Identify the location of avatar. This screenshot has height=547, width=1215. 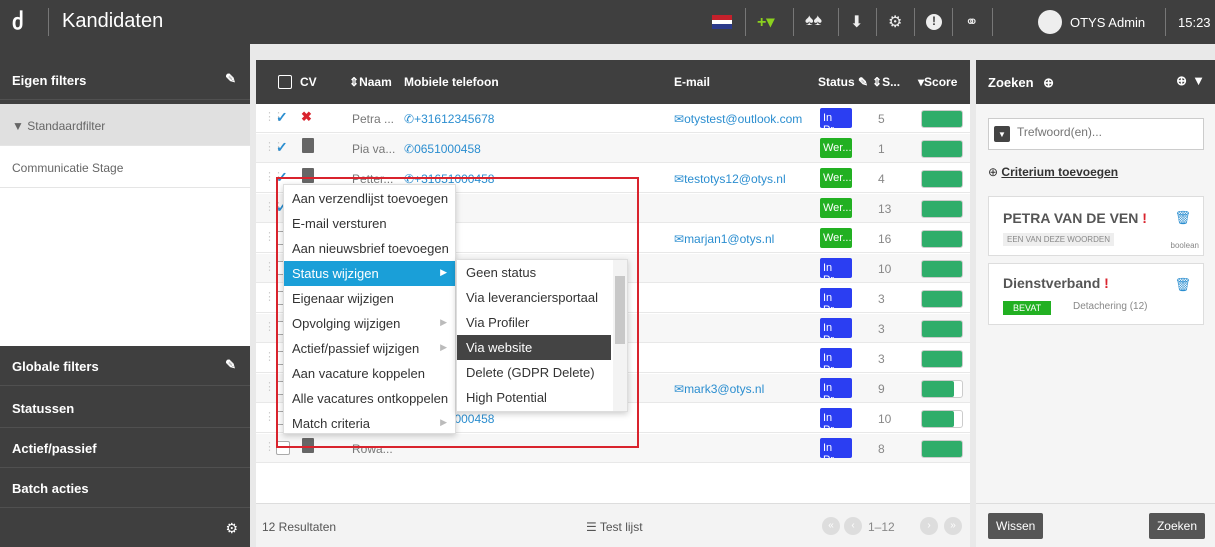
(1050, 22).